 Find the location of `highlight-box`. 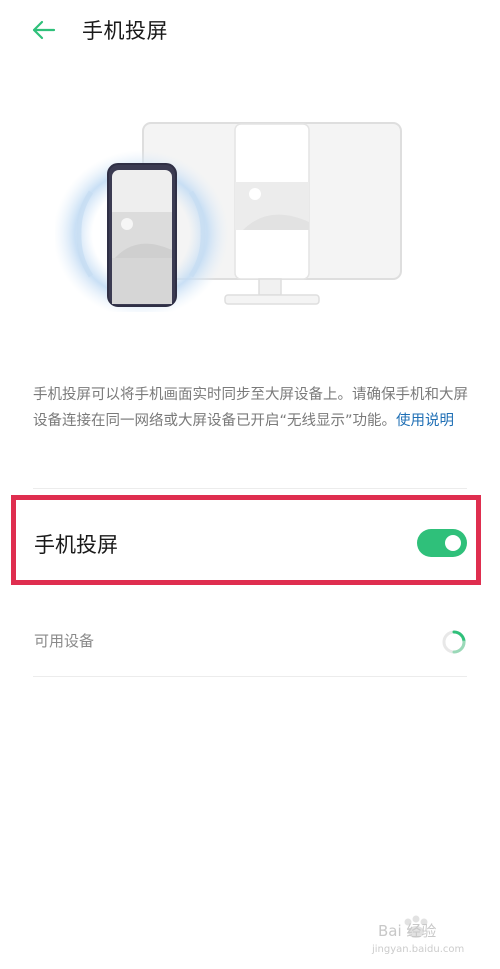

highlight-box is located at coordinates (246, 540).